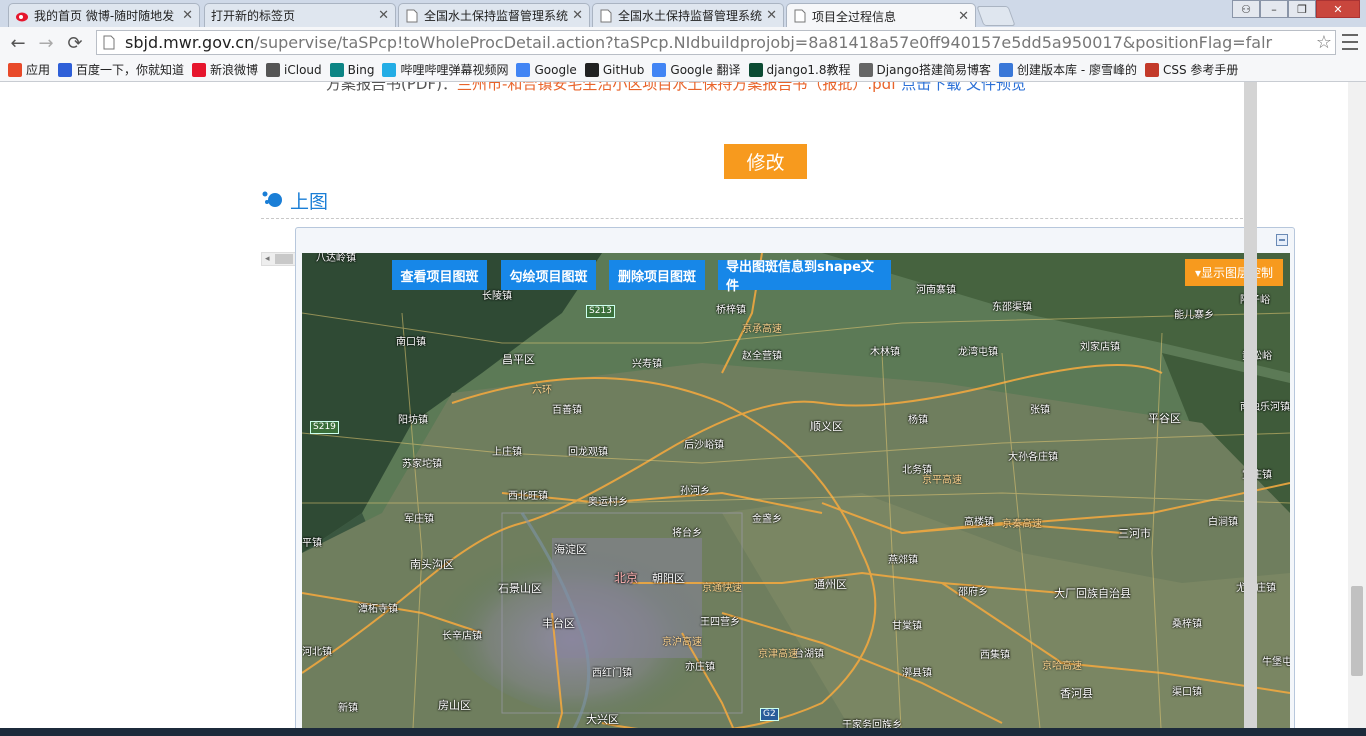 The width and height of the screenshot is (1366, 736). I want to click on delete-patch-button: 删除项目图斑, so click(657, 275).